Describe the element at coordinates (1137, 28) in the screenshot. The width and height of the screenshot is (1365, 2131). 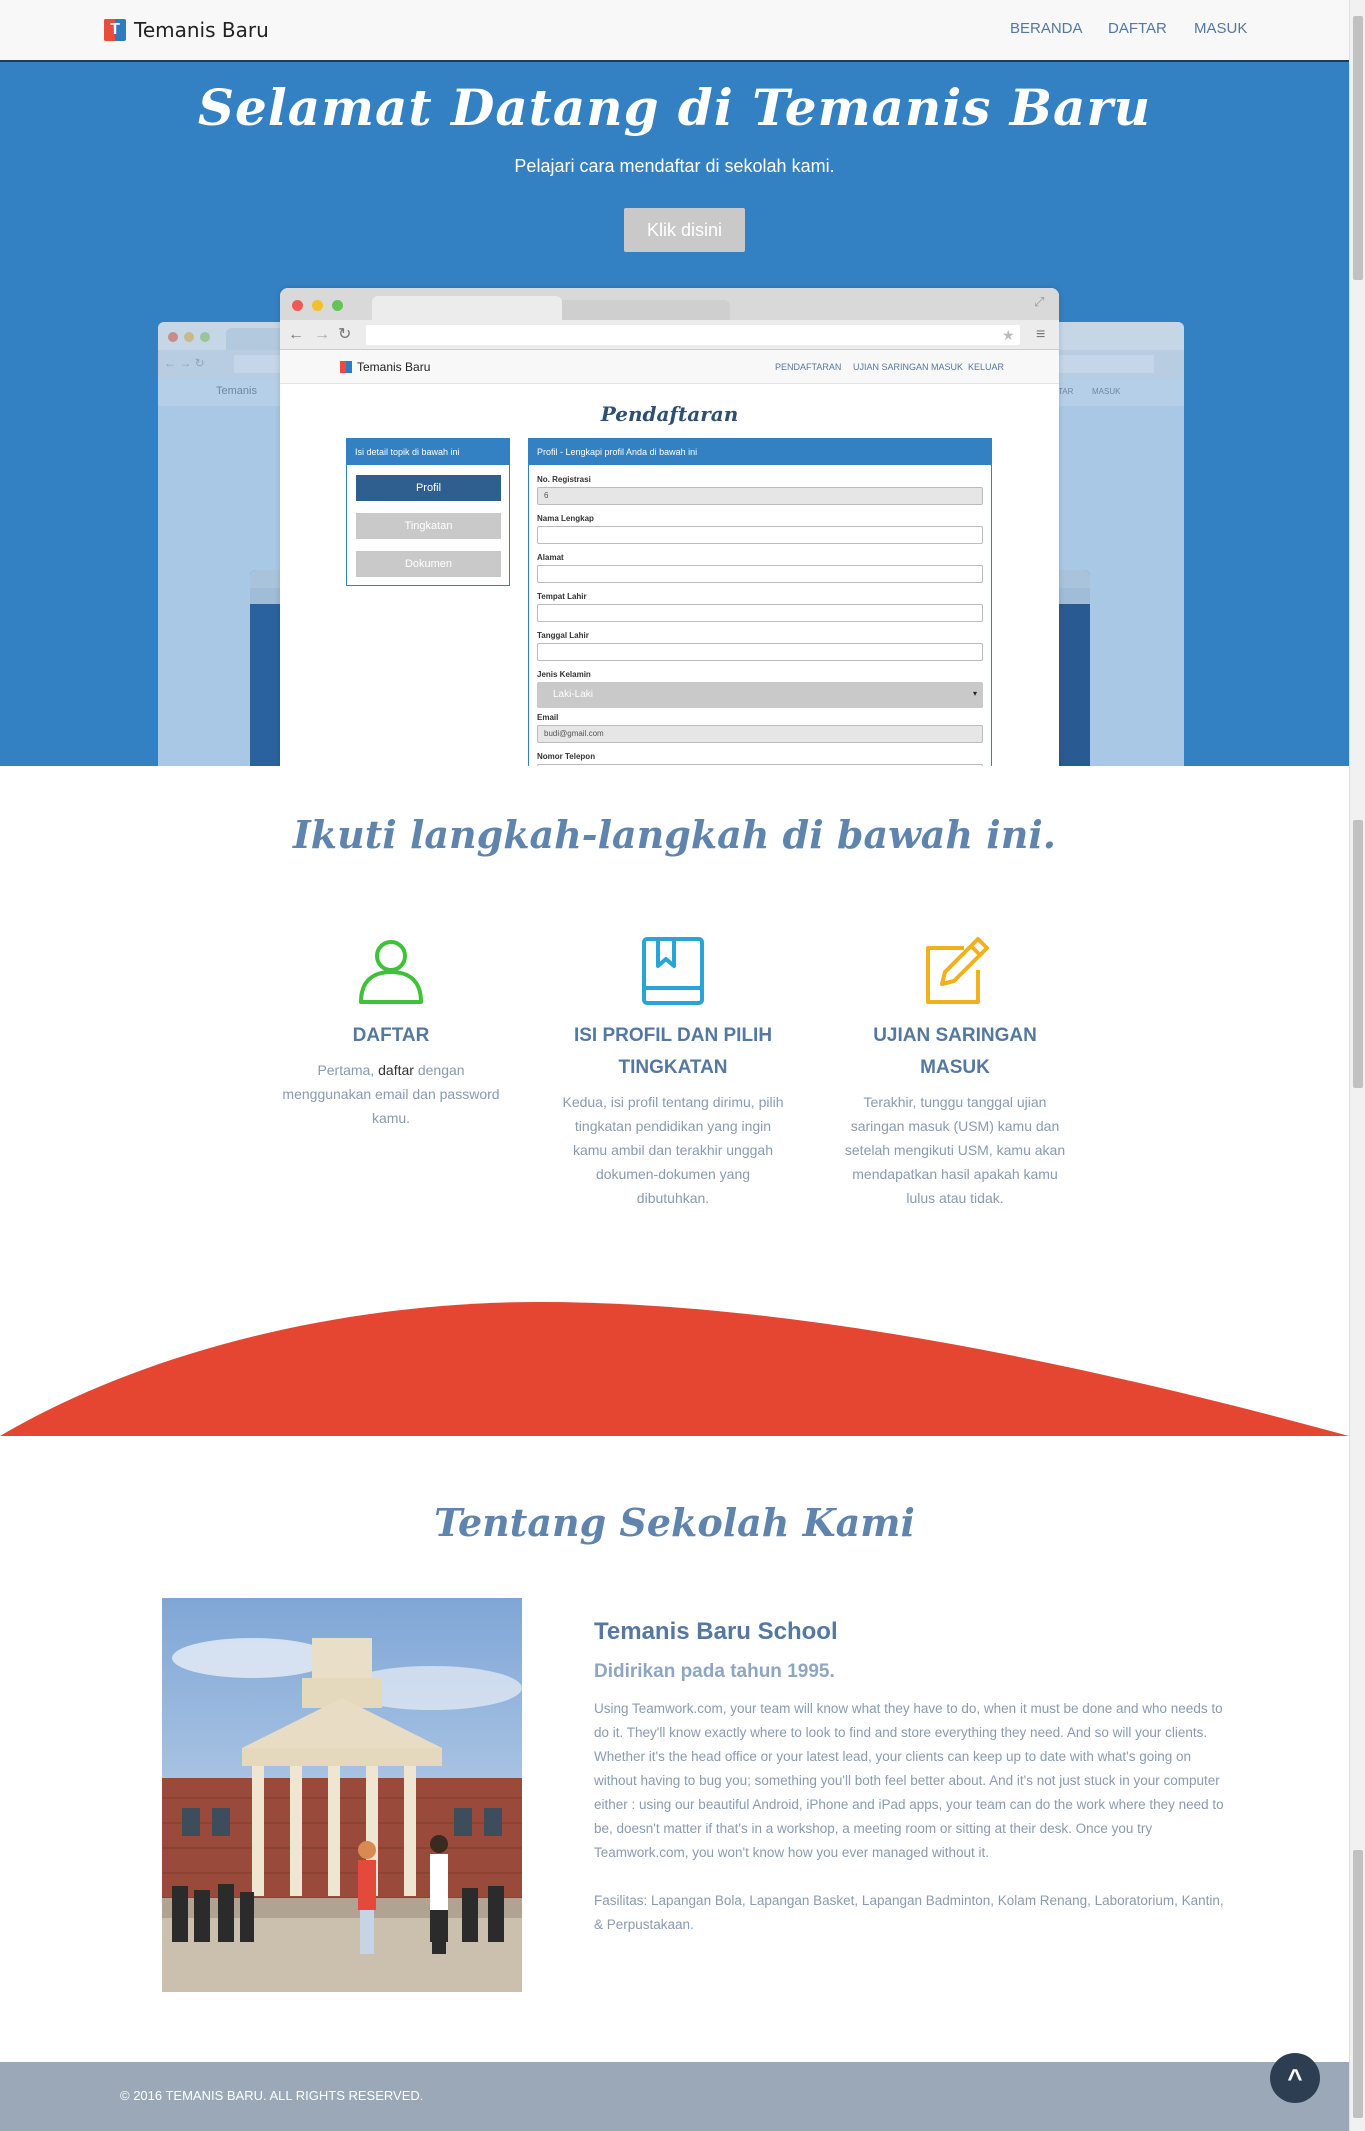
I see `nav-daftar: DAFTAR` at that location.